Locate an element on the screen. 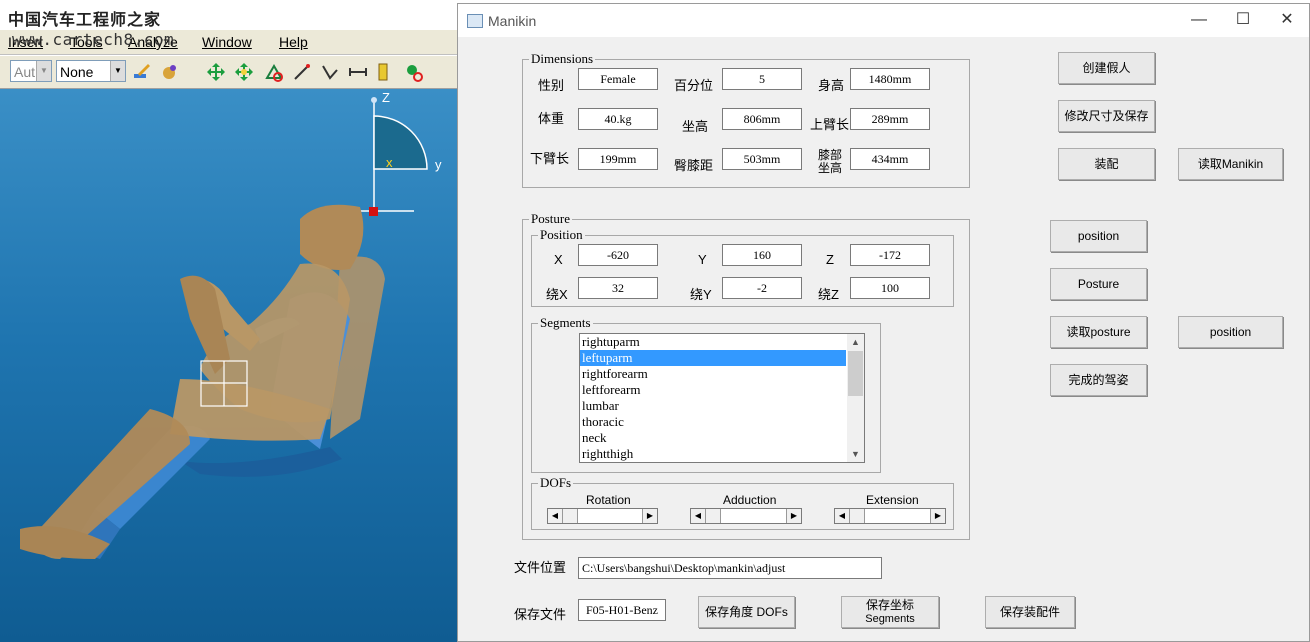 The width and height of the screenshot is (1310, 642). modify-save-button: 修改尺寸及保存 is located at coordinates (1106, 116).